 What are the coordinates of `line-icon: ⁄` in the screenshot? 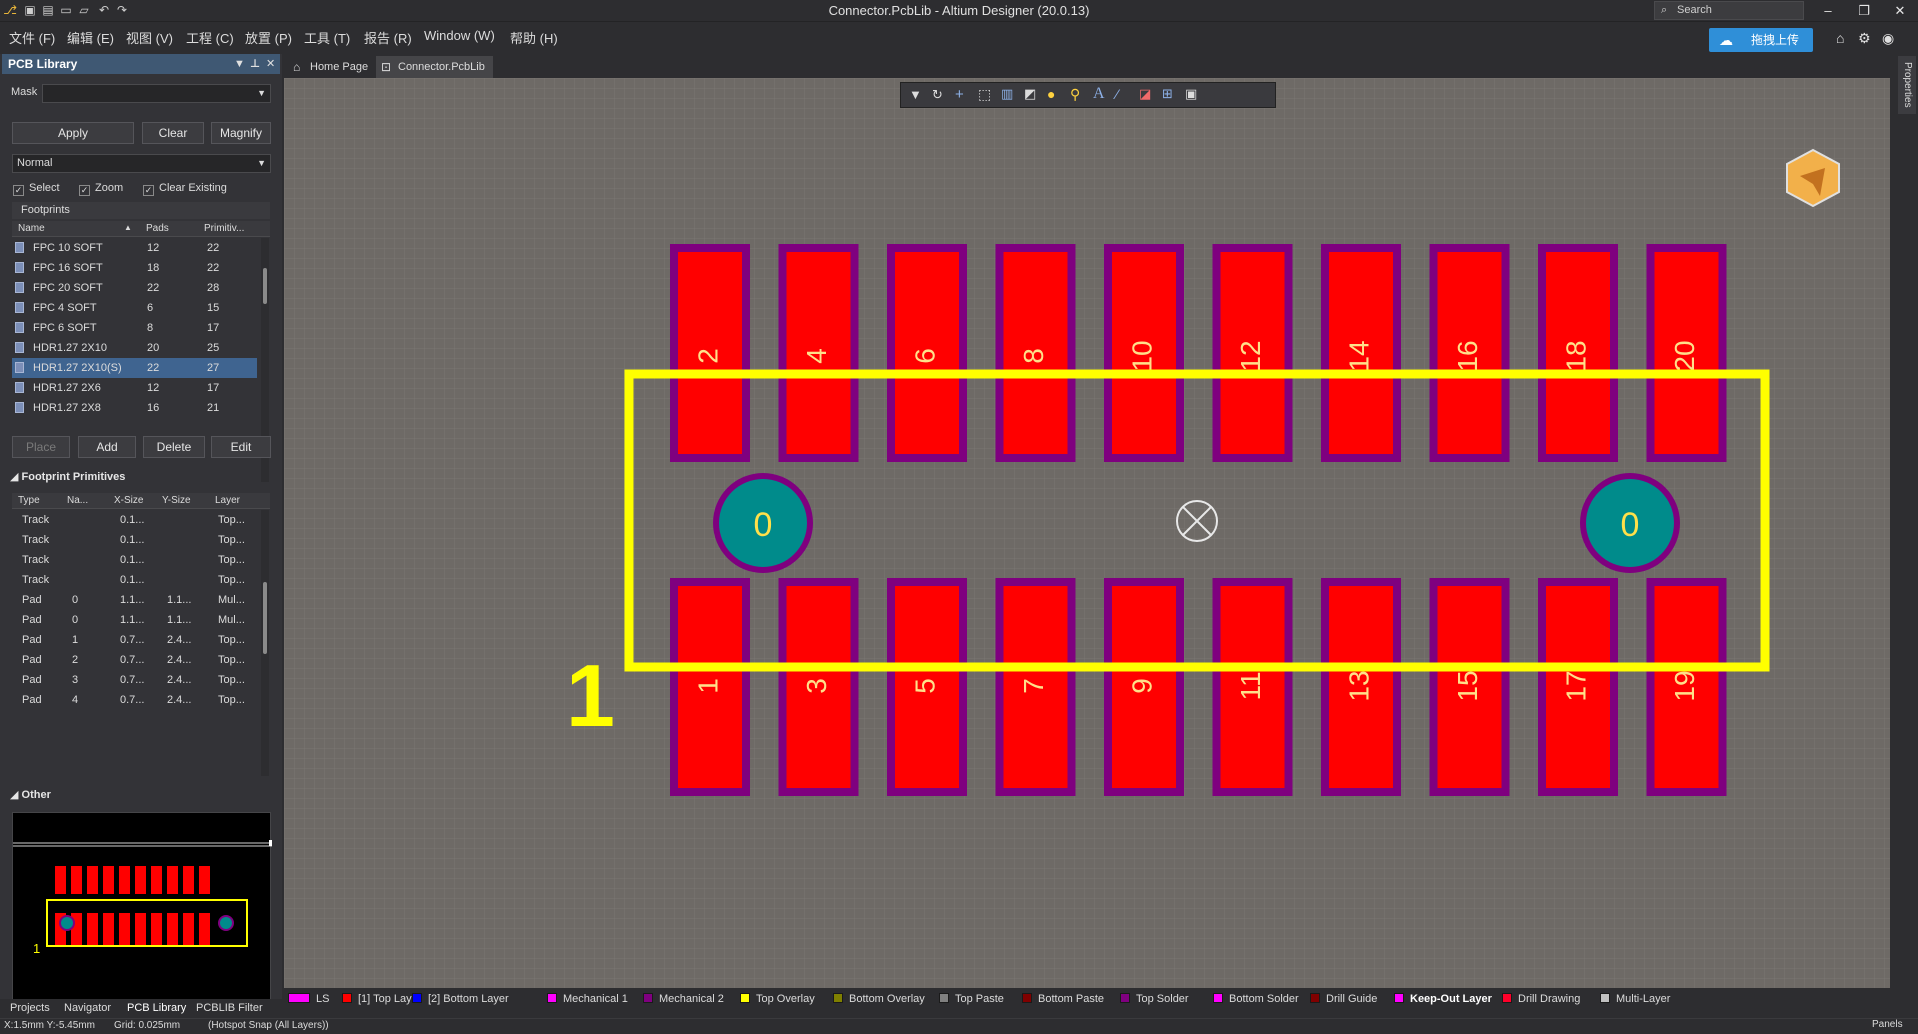 It's located at (1117, 94).